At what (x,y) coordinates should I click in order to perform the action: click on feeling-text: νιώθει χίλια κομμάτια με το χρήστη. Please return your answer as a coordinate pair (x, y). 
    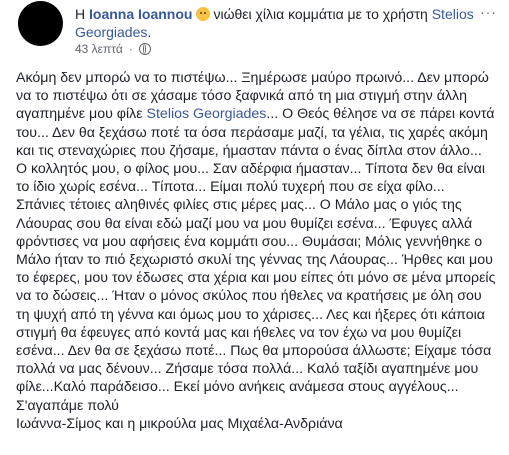
    Looking at the image, I should click on (320, 14).